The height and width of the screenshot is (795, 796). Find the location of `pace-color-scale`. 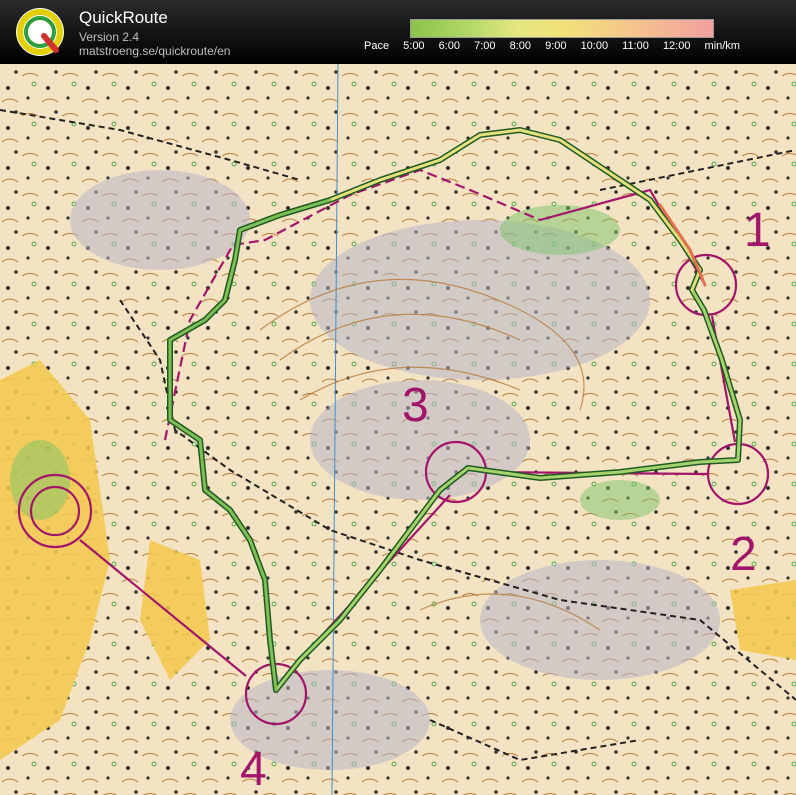

pace-color-scale is located at coordinates (562, 28).